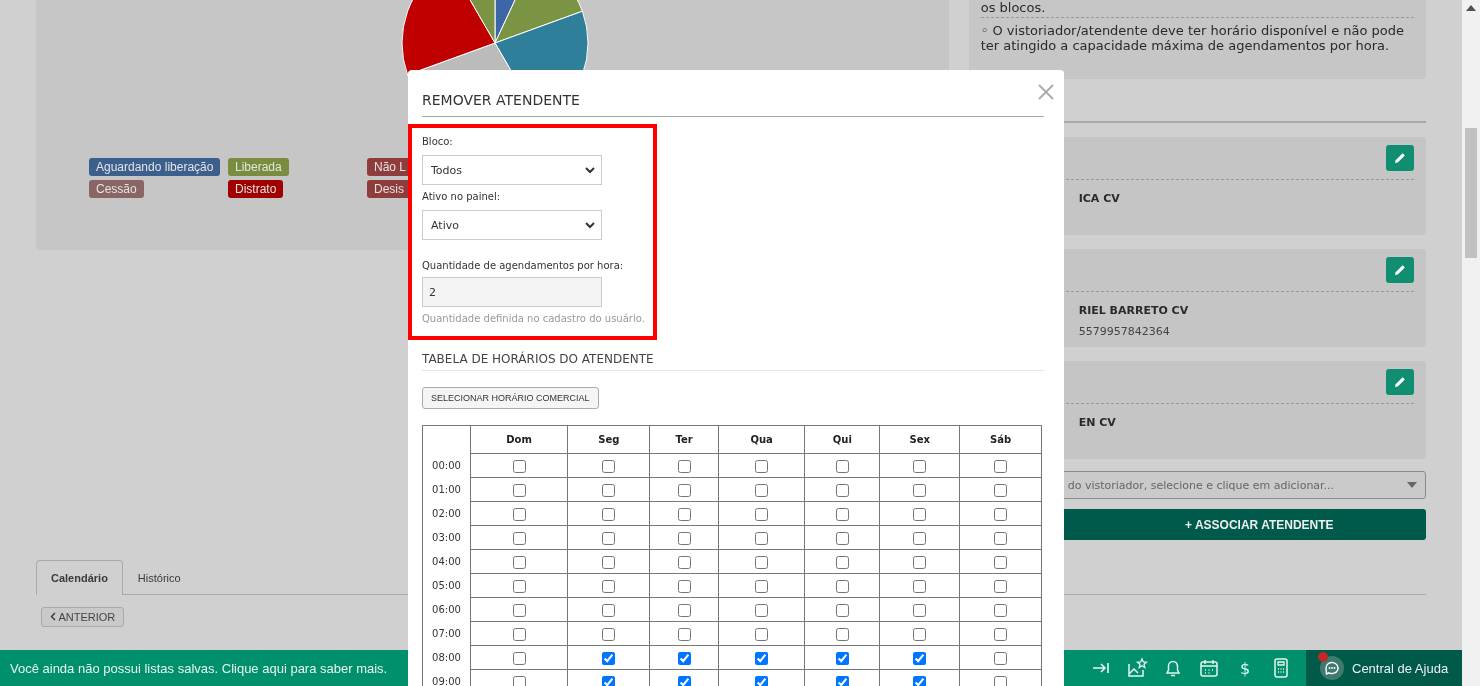  Describe the element at coordinates (1124, 331) in the screenshot. I see `attendant-phone: 5579957842364` at that location.